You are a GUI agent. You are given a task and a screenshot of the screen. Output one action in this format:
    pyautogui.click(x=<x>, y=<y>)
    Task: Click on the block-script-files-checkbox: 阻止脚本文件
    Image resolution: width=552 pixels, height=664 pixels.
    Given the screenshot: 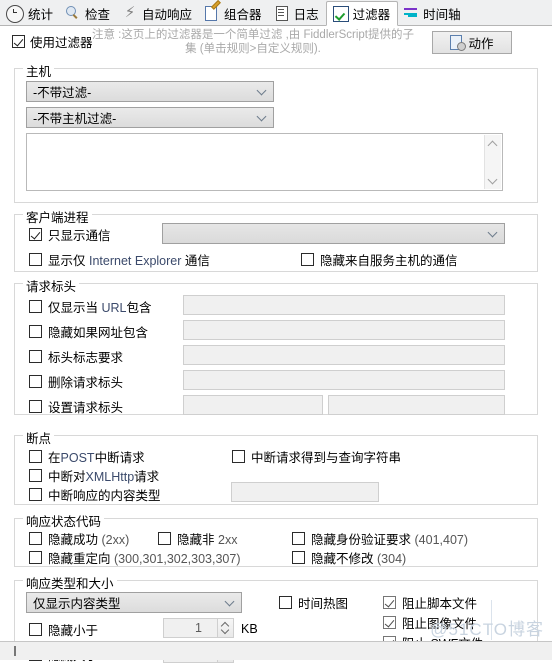 What is the action you would take?
    pyautogui.click(x=430, y=602)
    